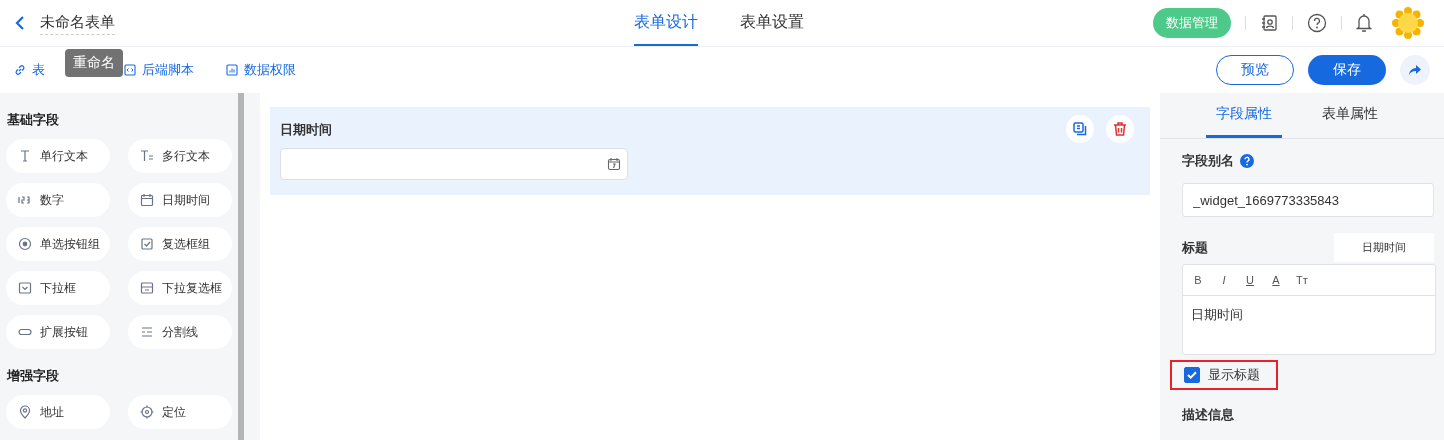  What do you see at coordinates (1384, 247) in the screenshot?
I see `title-chip: 日期时间` at bounding box center [1384, 247].